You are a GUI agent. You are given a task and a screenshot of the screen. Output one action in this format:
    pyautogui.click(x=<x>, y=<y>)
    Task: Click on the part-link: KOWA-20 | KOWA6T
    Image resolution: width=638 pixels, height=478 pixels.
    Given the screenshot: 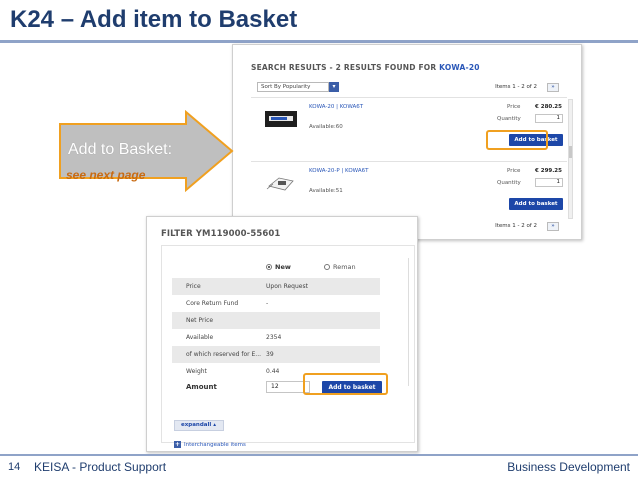 What is the action you would take?
    pyautogui.click(x=336, y=107)
    